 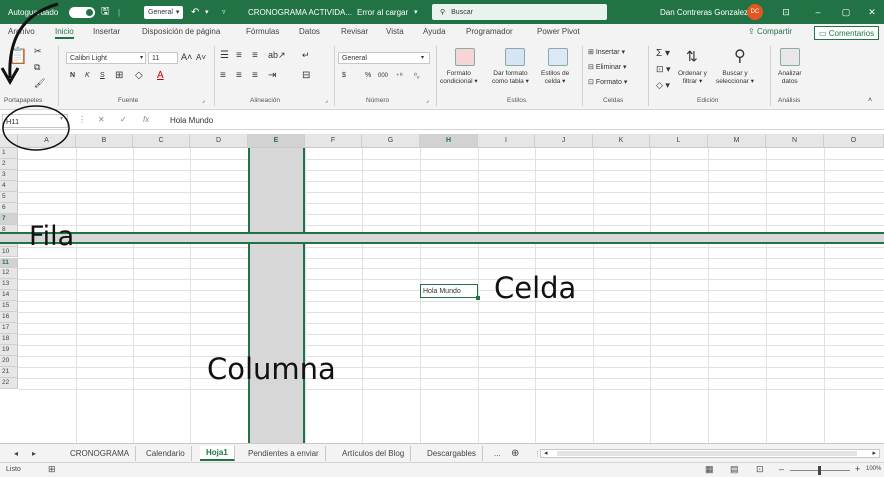 What do you see at coordinates (873, 469) in the screenshot?
I see `zoom-level: 100%` at bounding box center [873, 469].